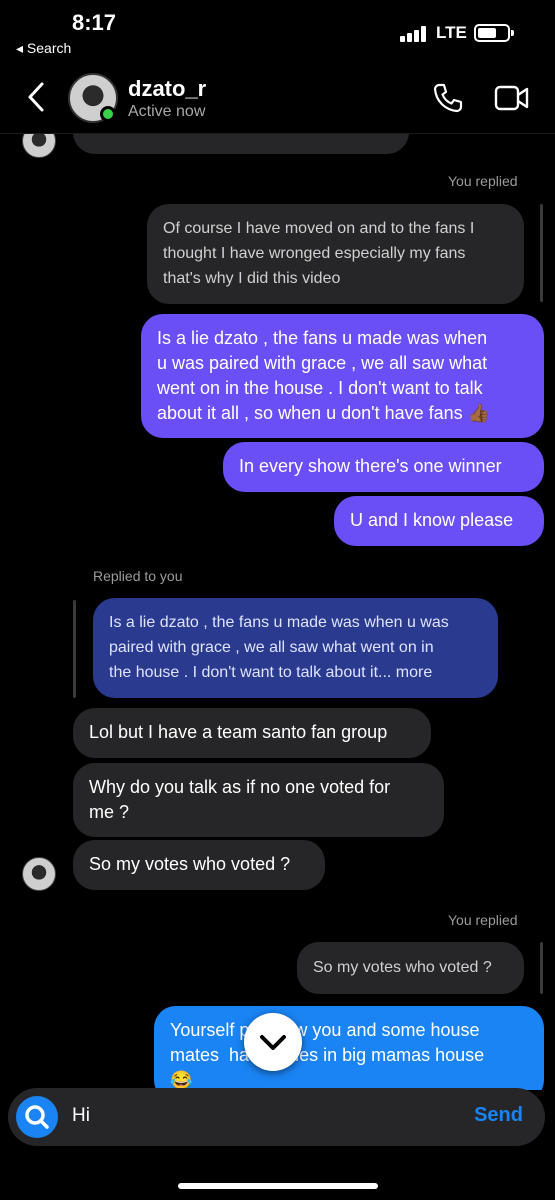 The height and width of the screenshot is (1200, 555). What do you see at coordinates (492, 33) in the screenshot?
I see `battery-icon` at bounding box center [492, 33].